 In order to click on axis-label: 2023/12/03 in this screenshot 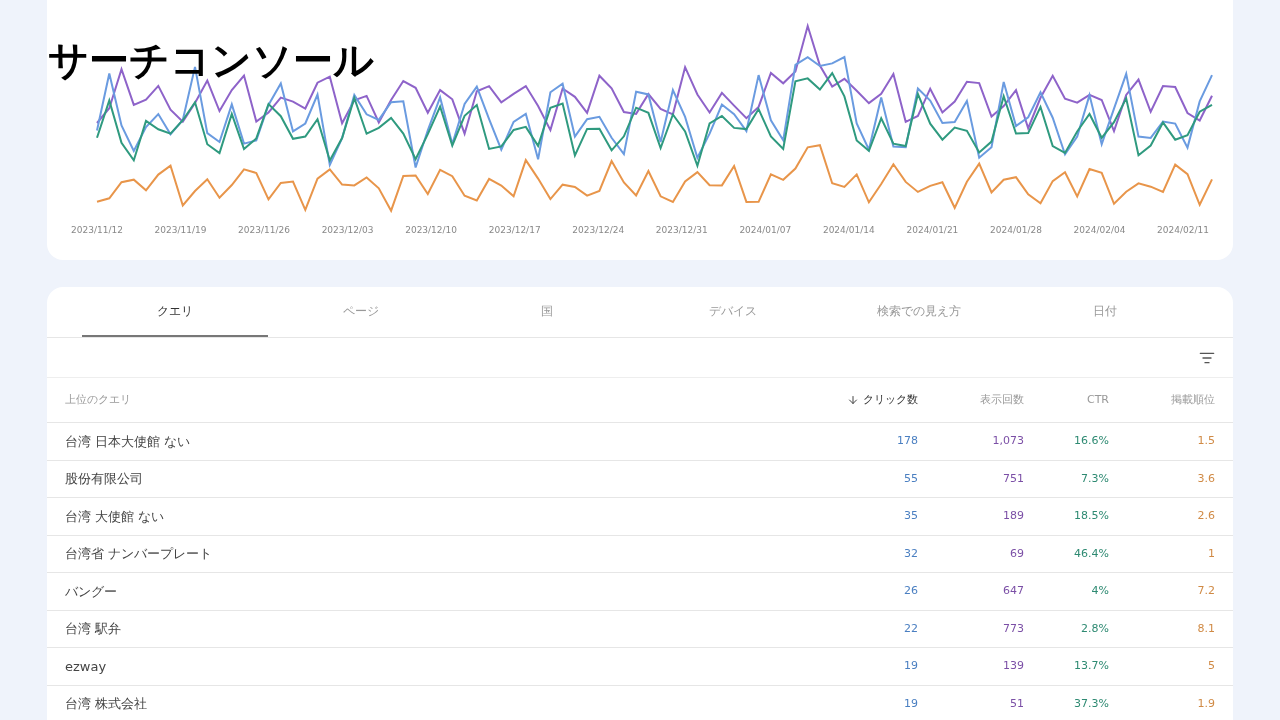, I will do `click(347, 230)`.